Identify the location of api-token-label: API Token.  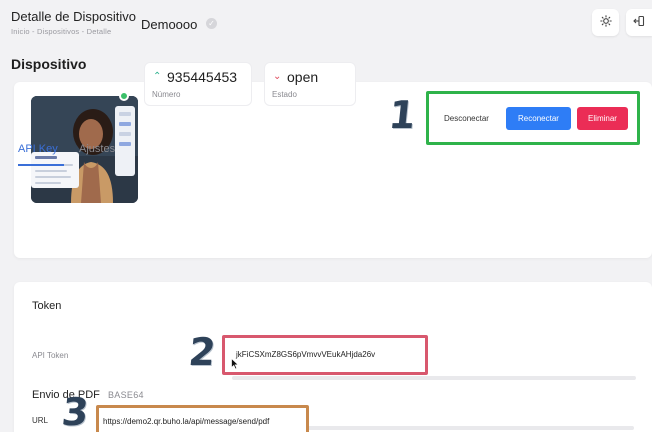
(50, 355).